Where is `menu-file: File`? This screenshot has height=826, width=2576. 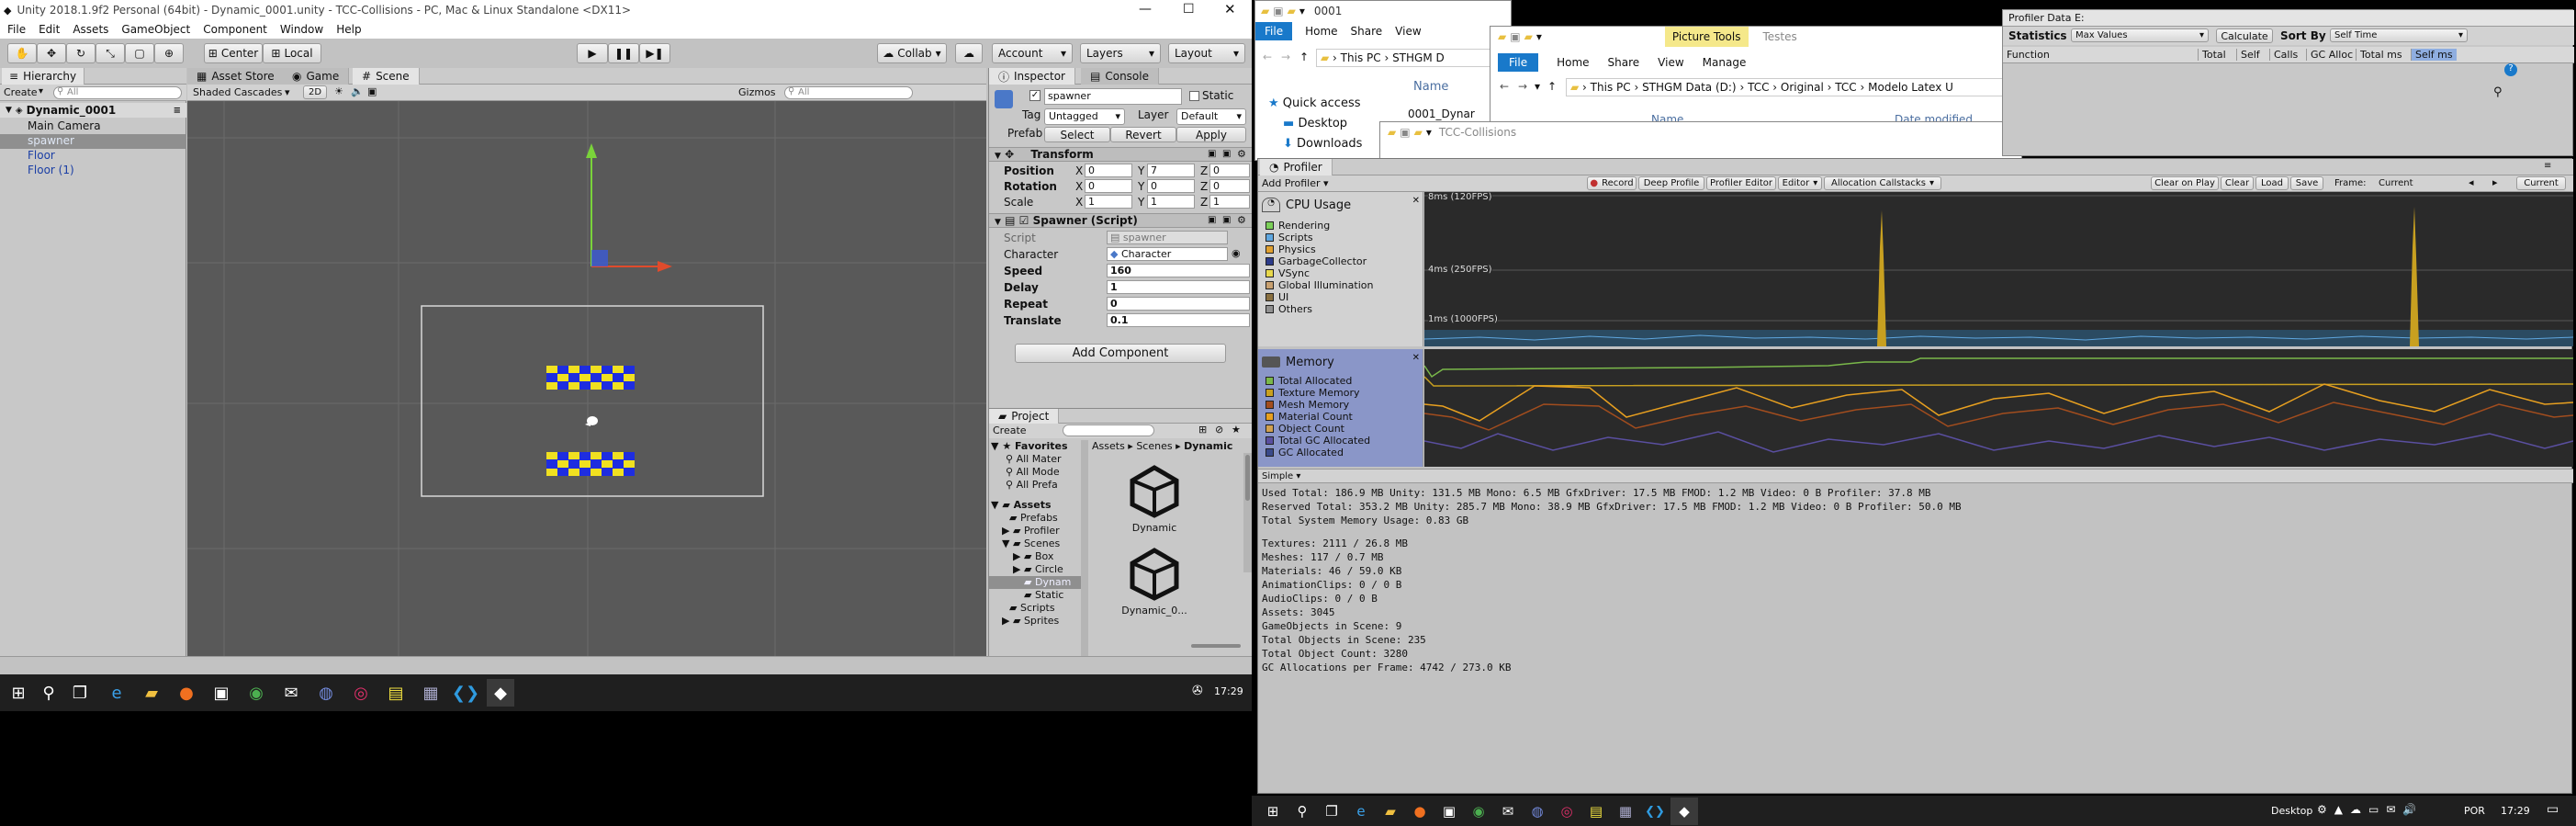 menu-file: File is located at coordinates (16, 29).